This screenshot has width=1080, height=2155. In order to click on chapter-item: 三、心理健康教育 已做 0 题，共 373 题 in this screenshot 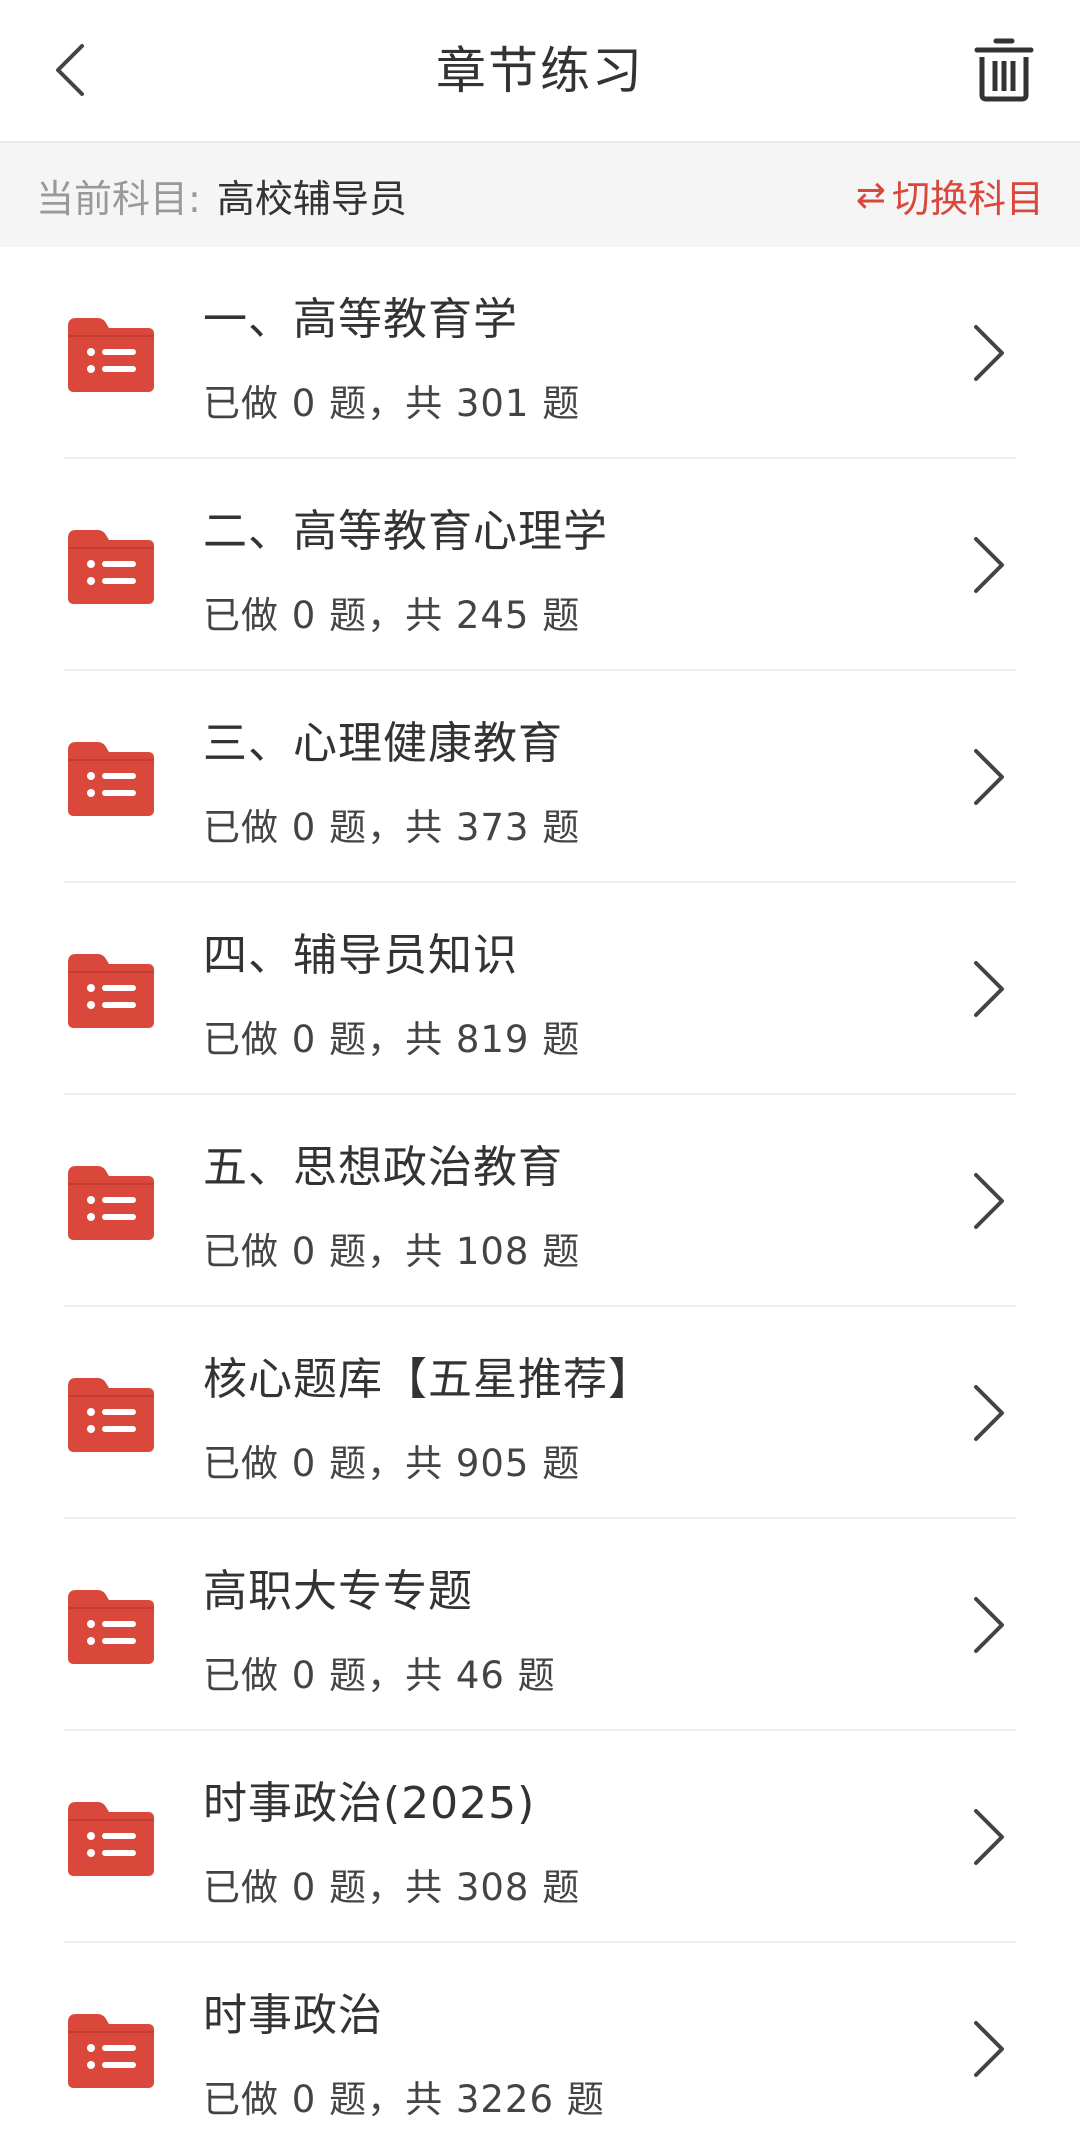, I will do `click(540, 777)`.